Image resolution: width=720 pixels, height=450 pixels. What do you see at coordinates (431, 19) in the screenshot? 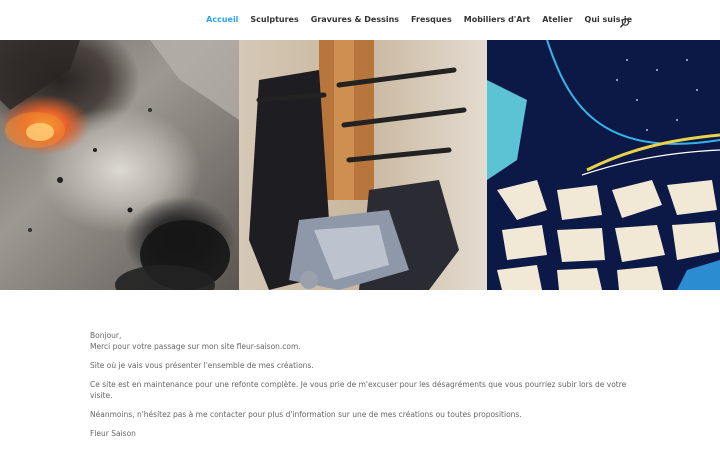
I see `nav-item-fresques: Fresques` at bounding box center [431, 19].